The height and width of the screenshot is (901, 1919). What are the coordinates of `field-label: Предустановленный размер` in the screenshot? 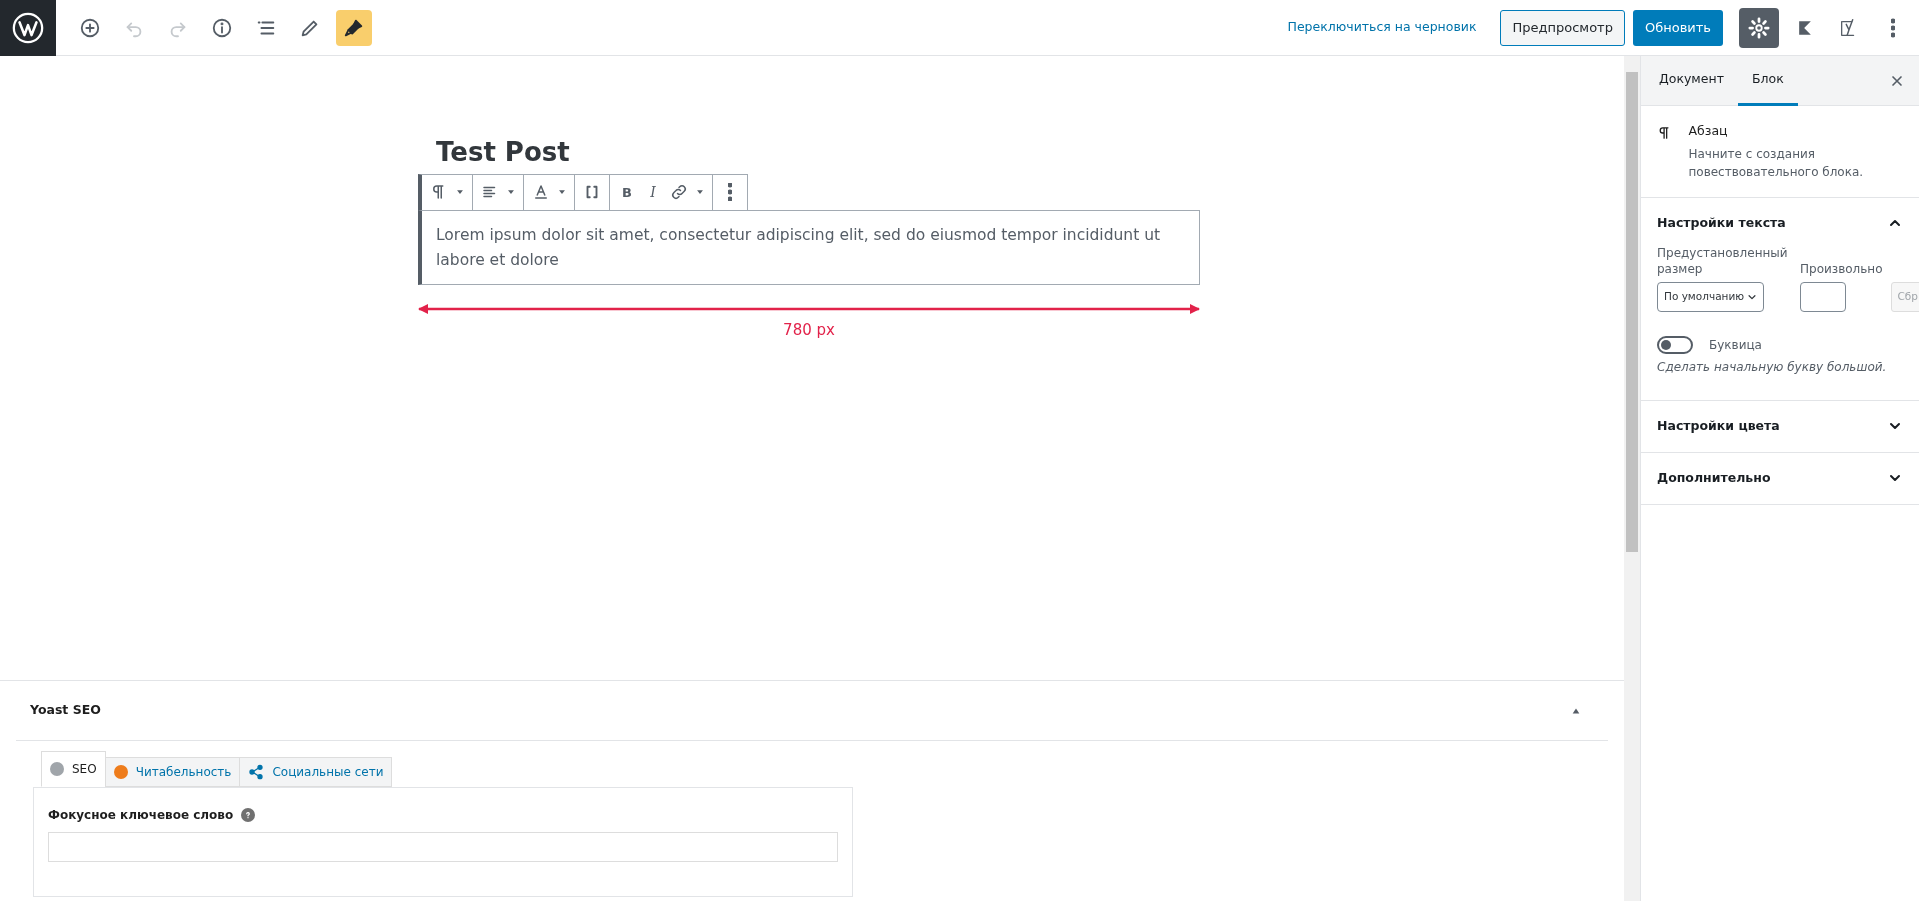 It's located at (1723, 261).